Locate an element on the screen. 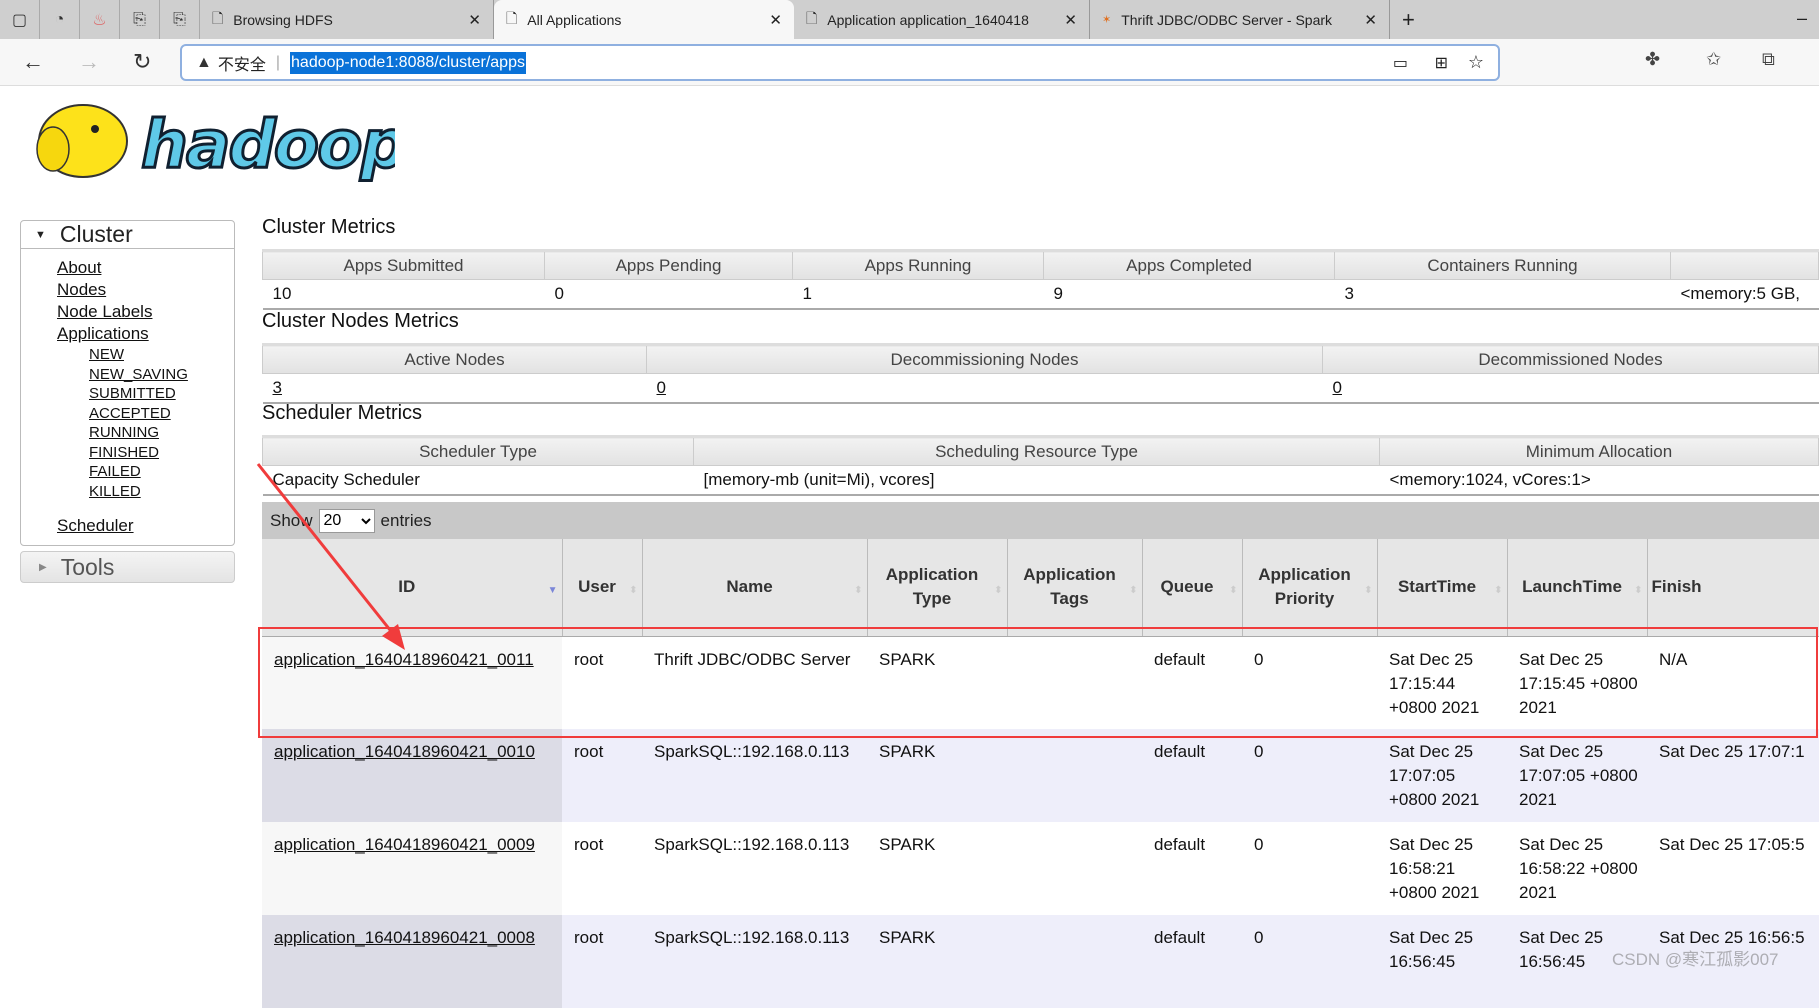 The width and height of the screenshot is (1819, 1008). watermark: CSDN @寒江孤影007 is located at coordinates (1695, 959).